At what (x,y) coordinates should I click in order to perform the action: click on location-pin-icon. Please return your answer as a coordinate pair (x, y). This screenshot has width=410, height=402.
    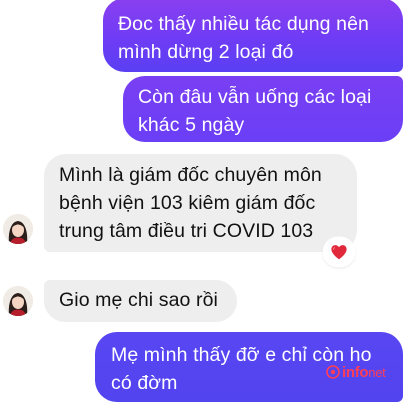
    Looking at the image, I should click on (333, 372).